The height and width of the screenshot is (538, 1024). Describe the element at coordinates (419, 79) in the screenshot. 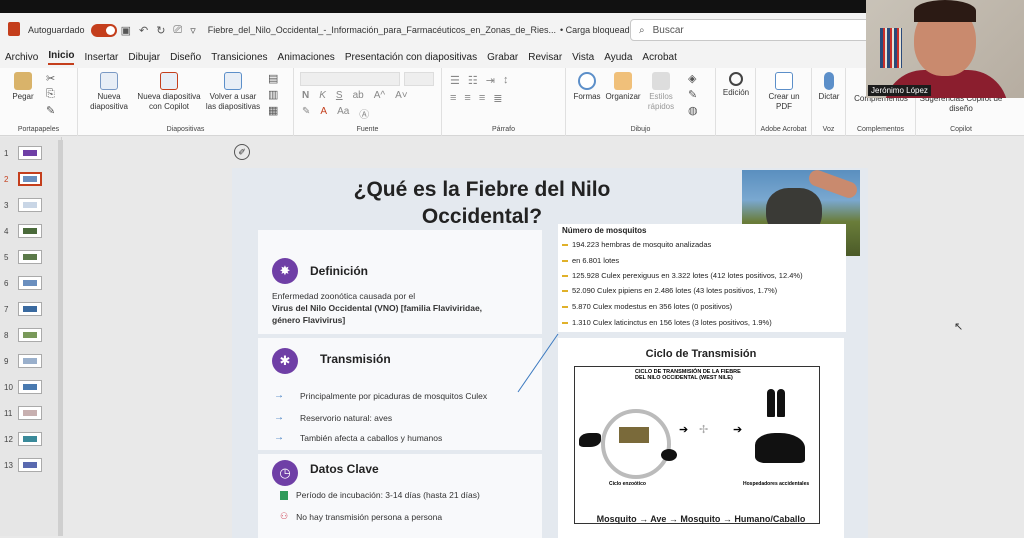

I see `font-size-select` at that location.